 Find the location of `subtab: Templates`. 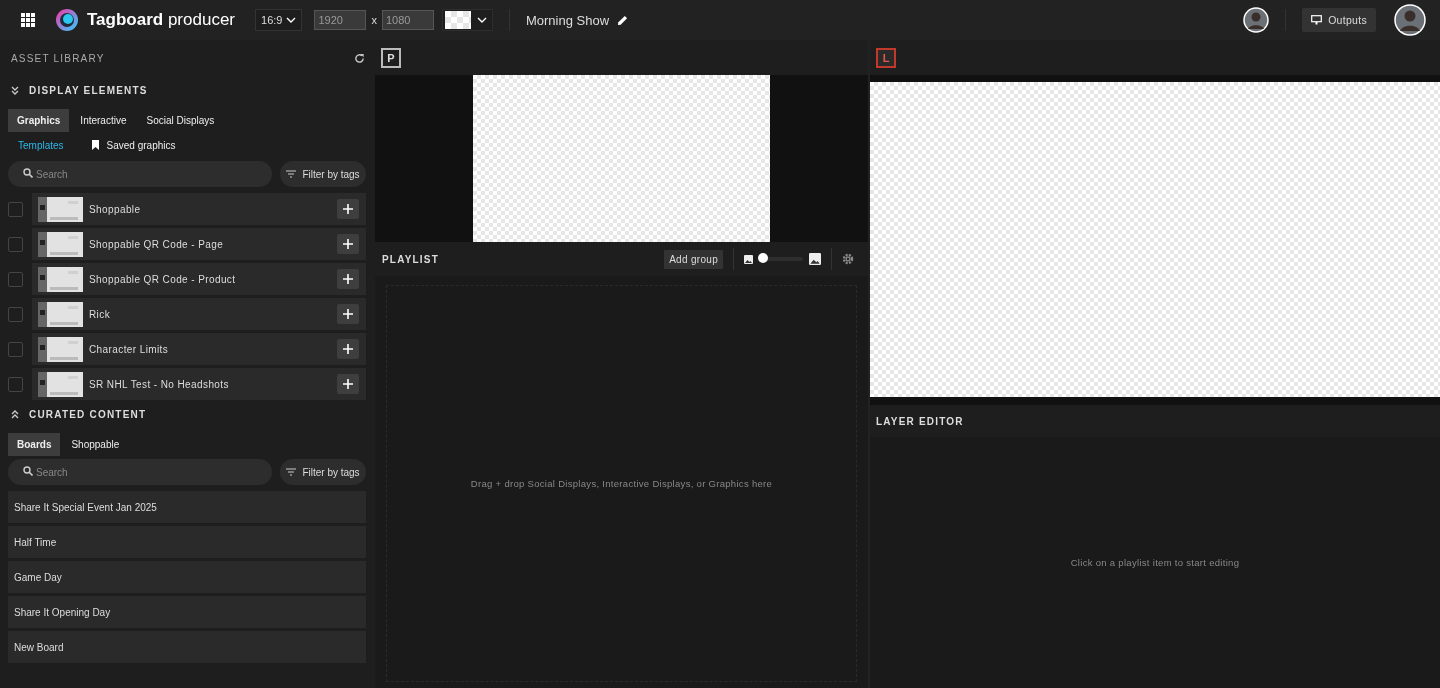

subtab: Templates is located at coordinates (41, 145).